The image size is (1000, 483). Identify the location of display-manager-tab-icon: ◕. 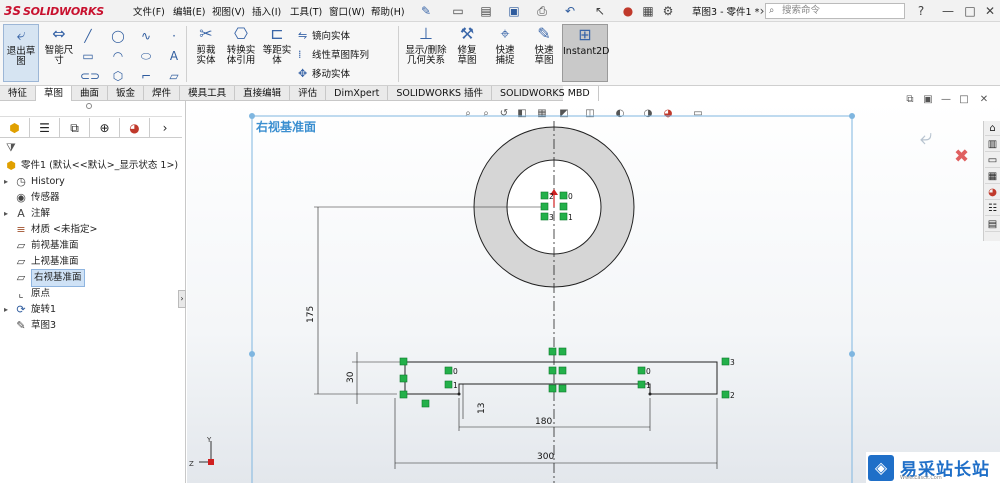
(135, 128).